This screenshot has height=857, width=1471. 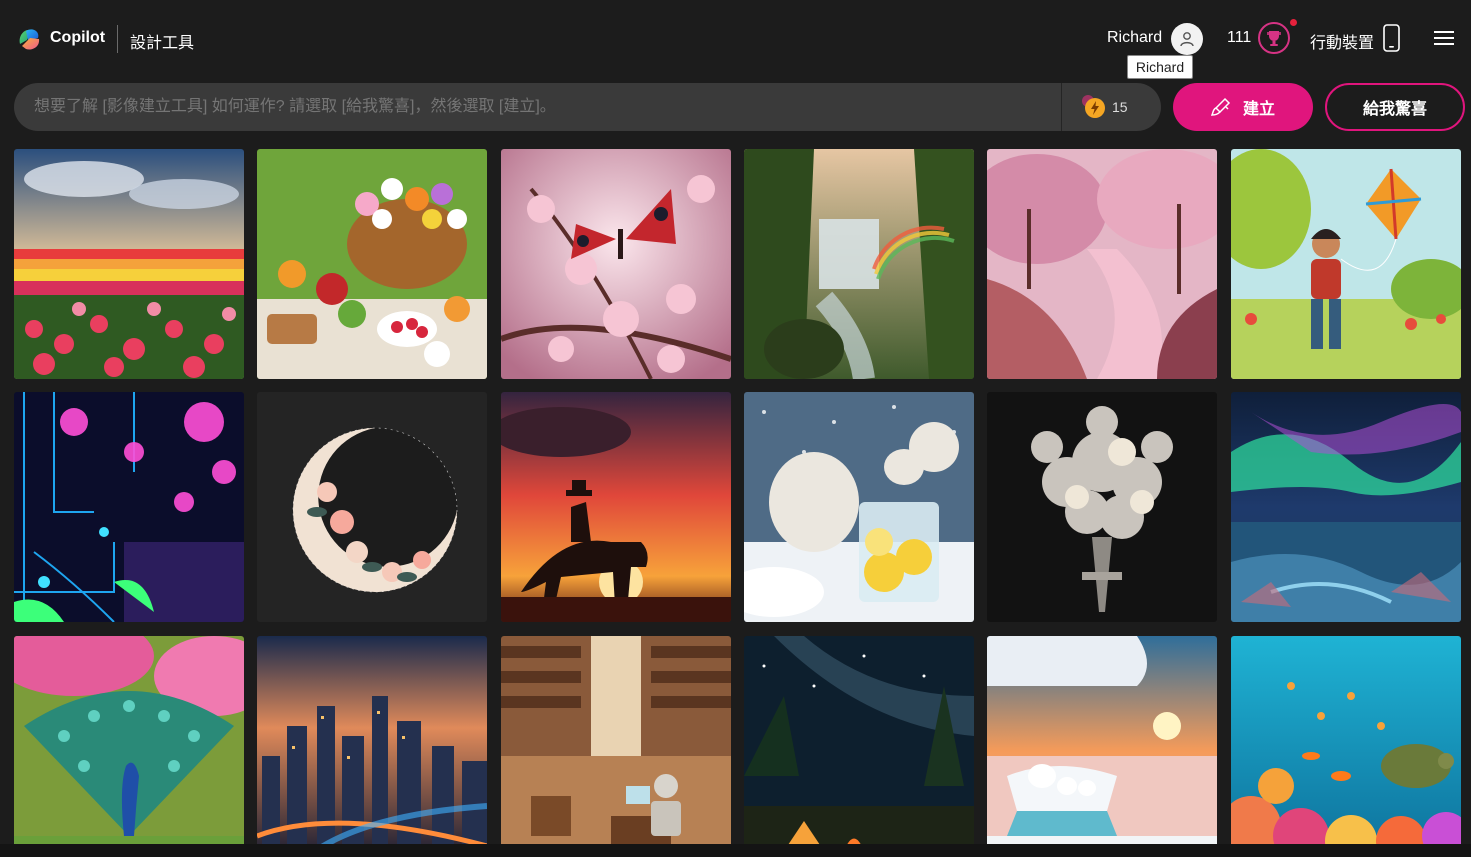 What do you see at coordinates (1239, 38) in the screenshot?
I see `reward-count: 111` at bounding box center [1239, 38].